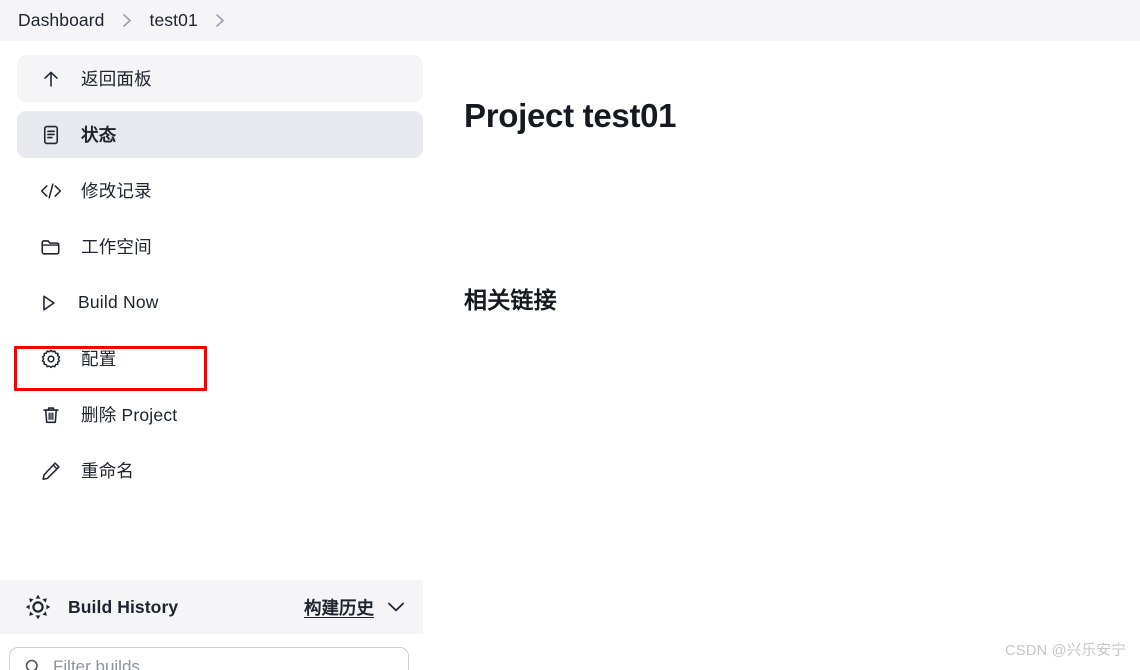 This screenshot has height=670, width=1140. Describe the element at coordinates (116, 191) in the screenshot. I see `sidebar-item-label: 修改记录` at that location.